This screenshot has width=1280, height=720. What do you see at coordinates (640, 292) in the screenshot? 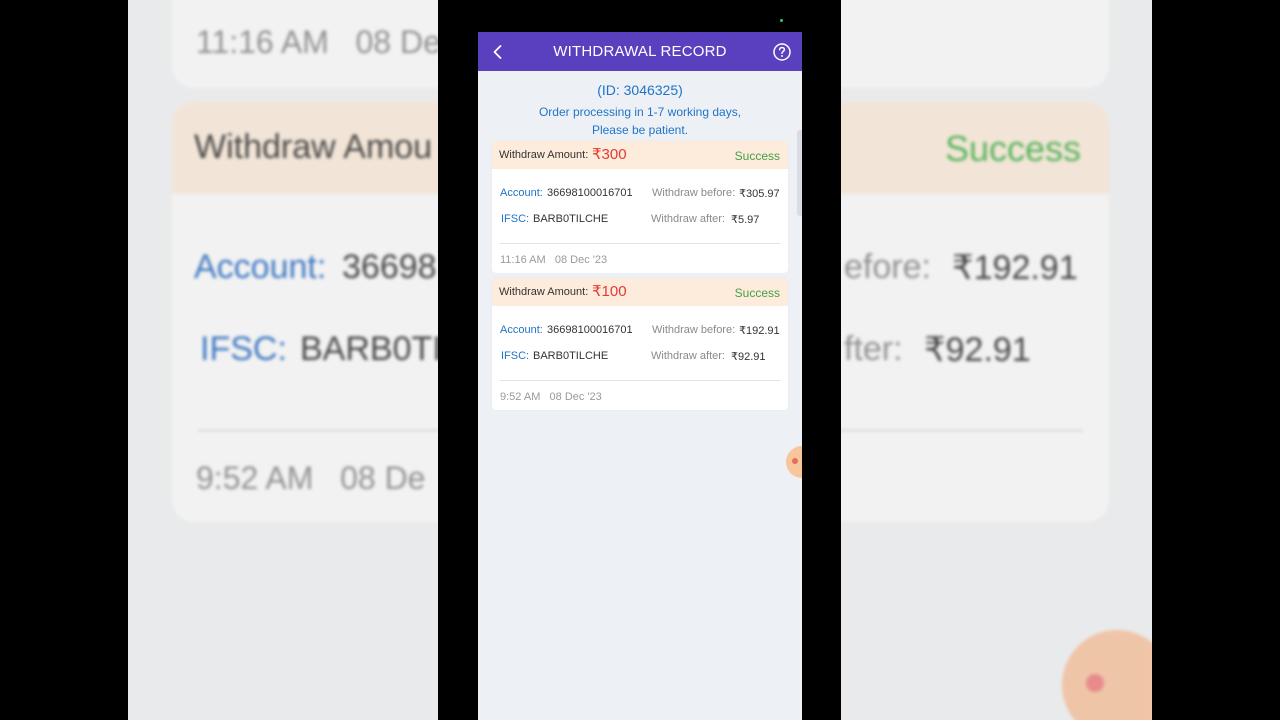
I see `record-header: Withdraw Amount: ₹100 Success` at bounding box center [640, 292].